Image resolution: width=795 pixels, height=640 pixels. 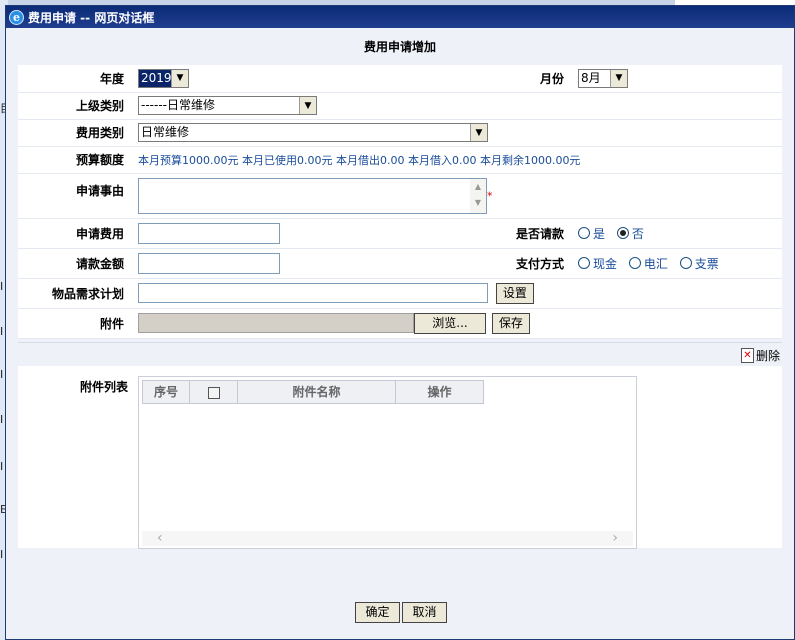 I want to click on month-value: 8月, so click(x=591, y=77).